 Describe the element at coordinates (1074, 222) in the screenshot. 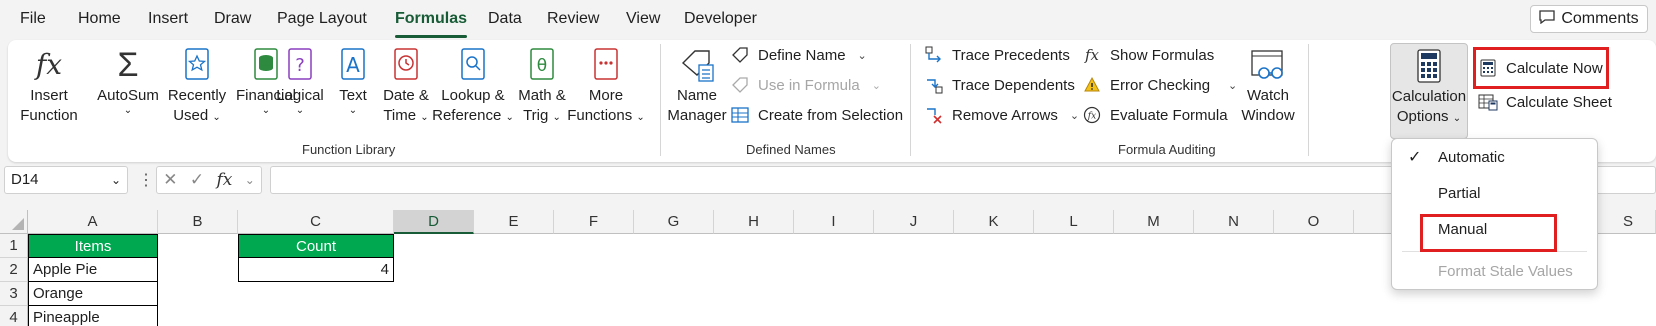

I see `column-header: L` at that location.